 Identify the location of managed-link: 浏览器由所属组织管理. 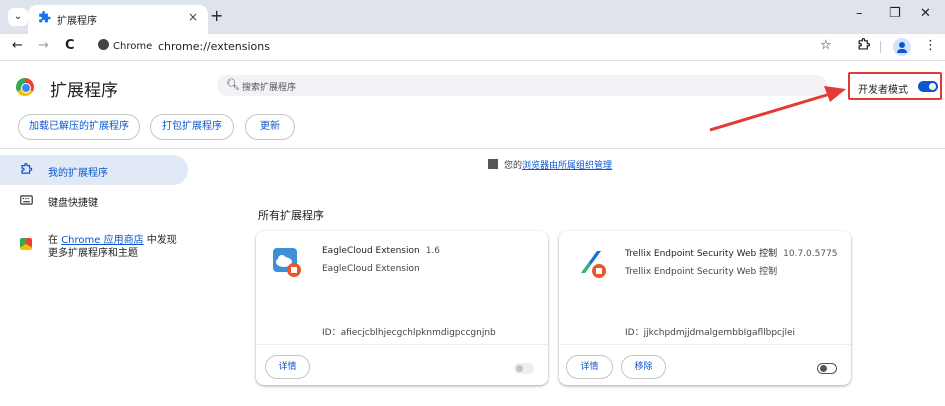
(567, 166).